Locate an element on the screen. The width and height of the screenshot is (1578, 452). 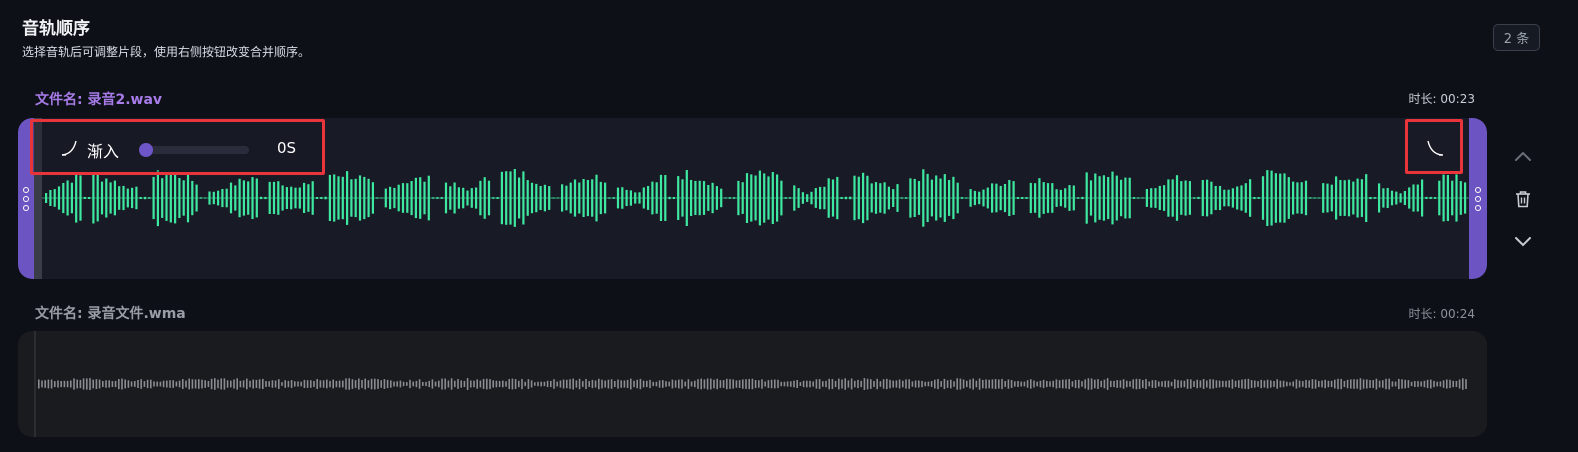
fade-out-button is located at coordinates (1434, 146).